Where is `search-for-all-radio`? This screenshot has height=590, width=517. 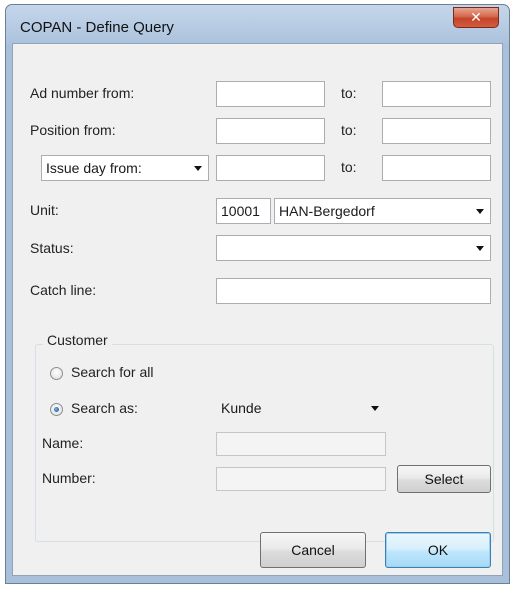
search-for-all-radio is located at coordinates (56, 373).